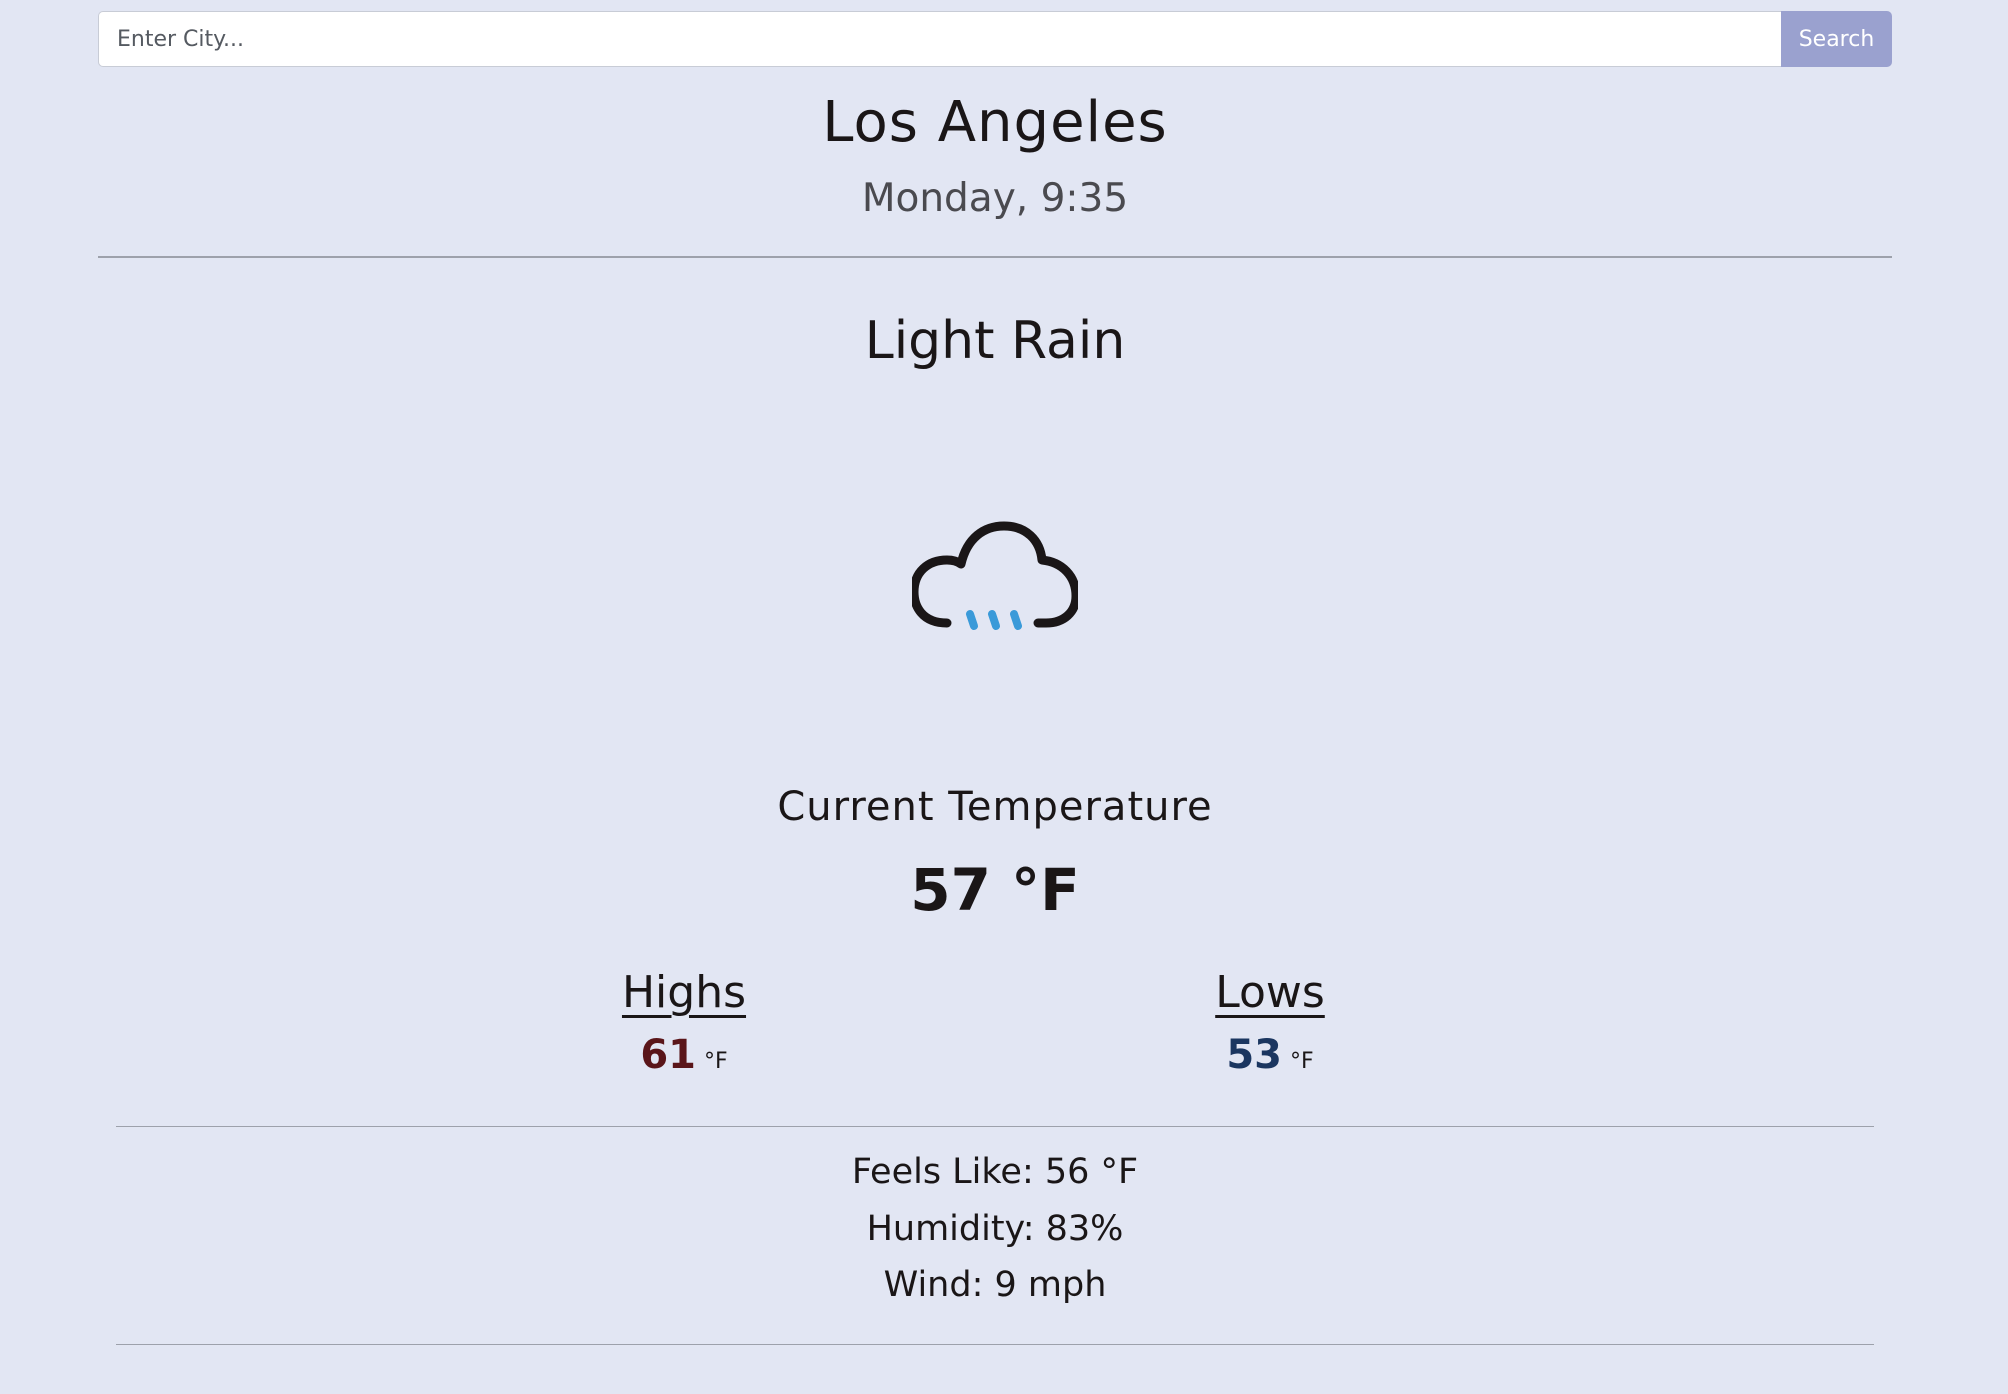 Image resolution: width=2008 pixels, height=1394 pixels. I want to click on search-bar: Search, so click(995, 39).